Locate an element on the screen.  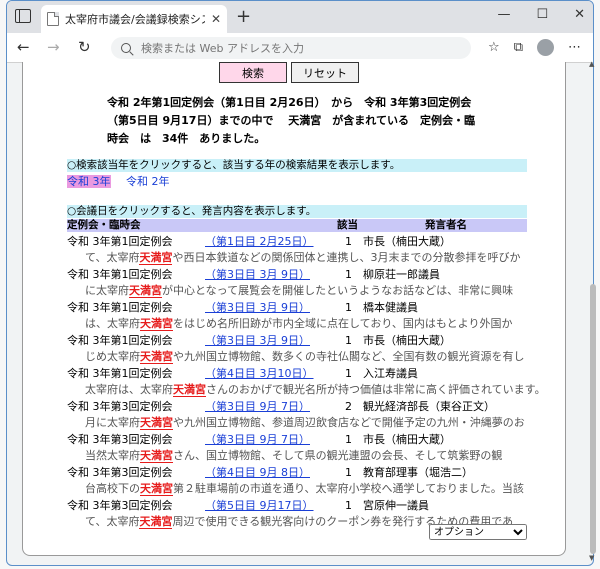
address-bar is located at coordinates (291, 48).